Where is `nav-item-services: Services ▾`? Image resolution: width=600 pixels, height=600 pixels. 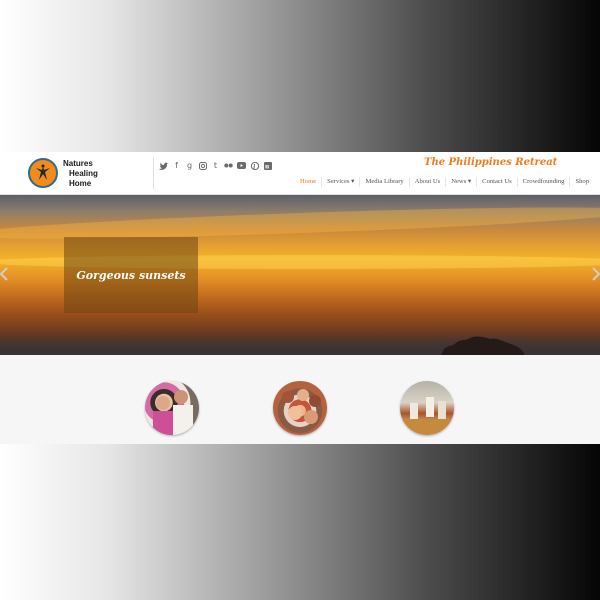 nav-item-services: Services ▾ is located at coordinates (340, 182).